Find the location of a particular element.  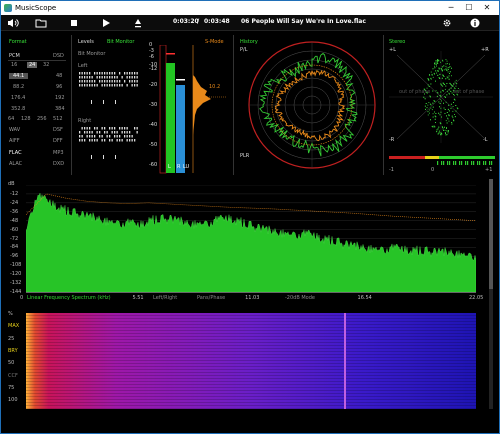

spectrum-freq-tick: 5.51 is located at coordinates (138, 298).